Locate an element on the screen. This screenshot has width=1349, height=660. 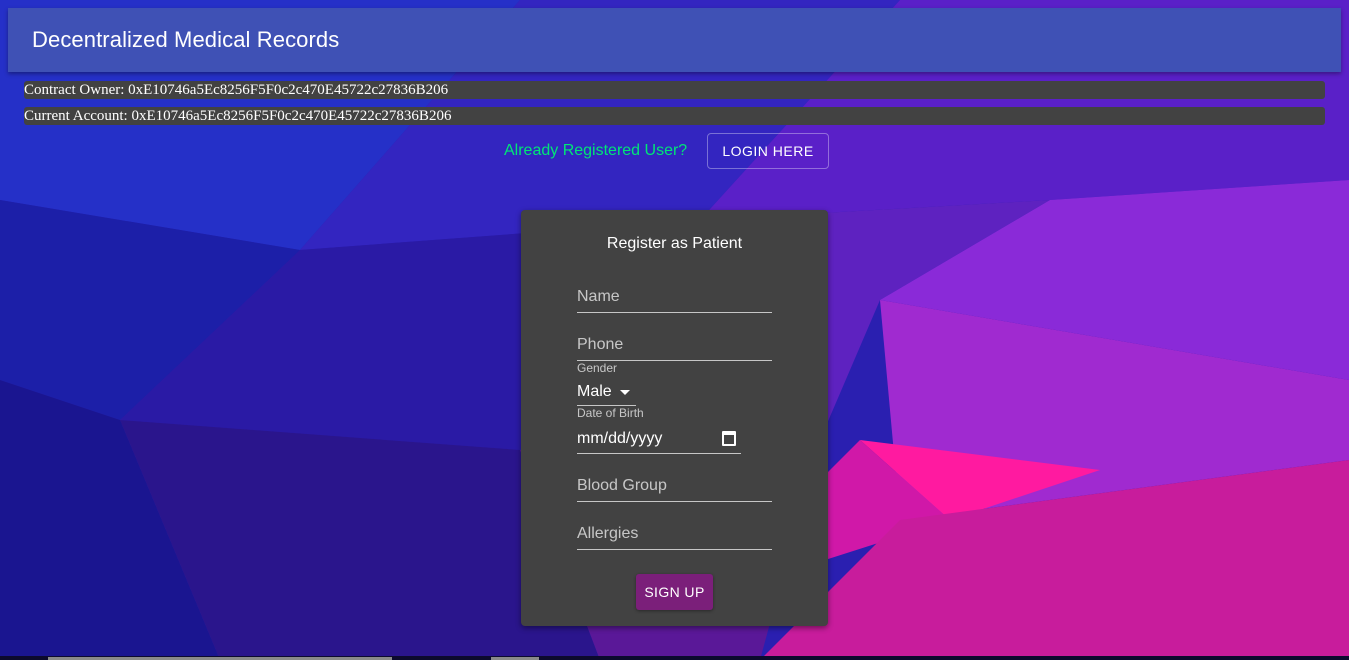
login-row: Already Registered User? LOGIN HERE is located at coordinates (674, 151).